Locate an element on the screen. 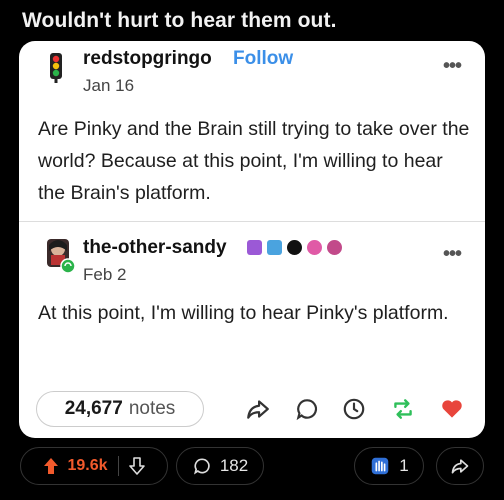 Image resolution: width=504 pixels, height=500 pixels. reply-username: the-other-sandy is located at coordinates (155, 248).